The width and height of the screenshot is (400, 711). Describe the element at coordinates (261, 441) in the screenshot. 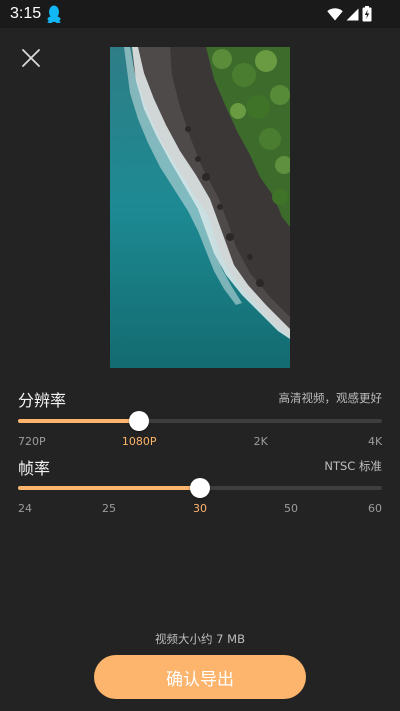

I see `resolution-option-2k: 2K` at that location.